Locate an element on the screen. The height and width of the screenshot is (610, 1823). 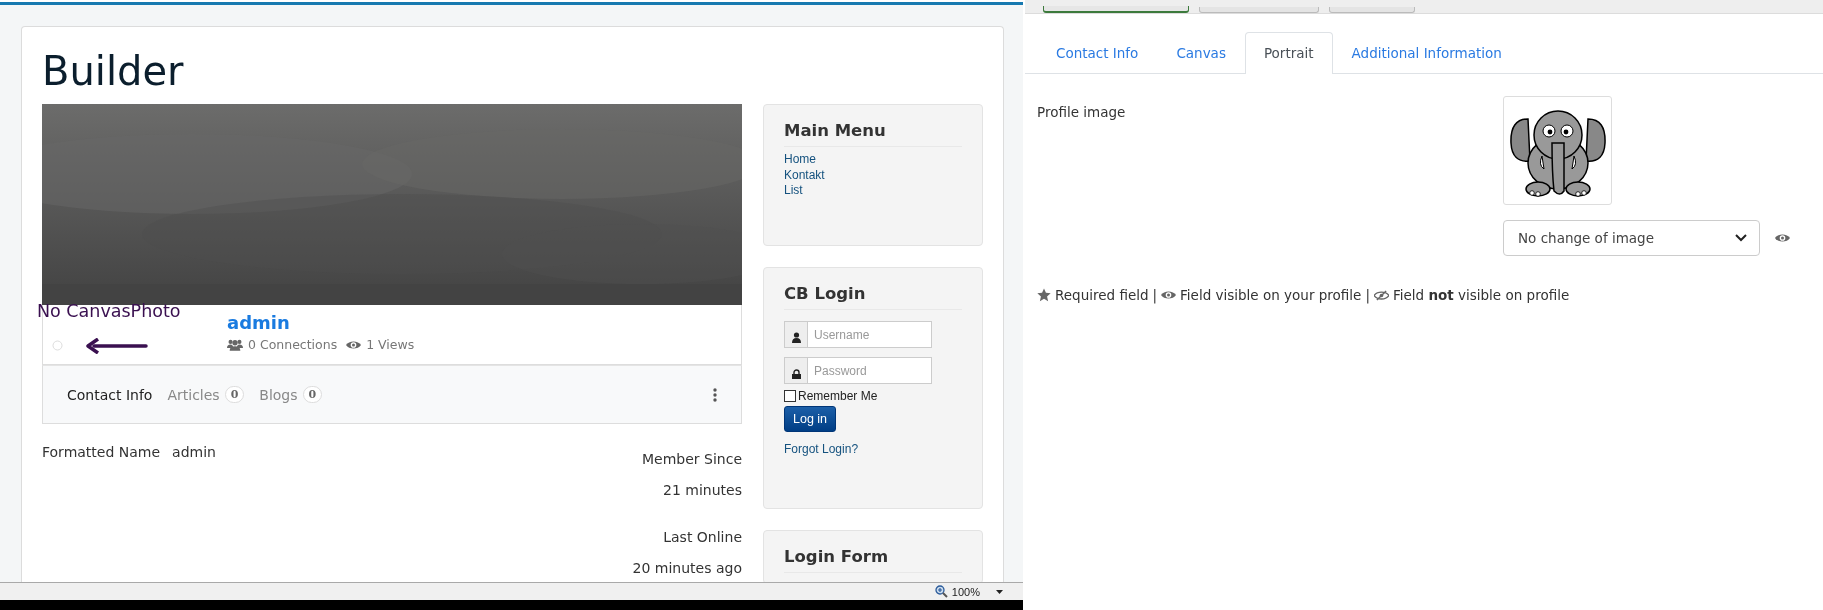
checkbox is located at coordinates (790, 396).